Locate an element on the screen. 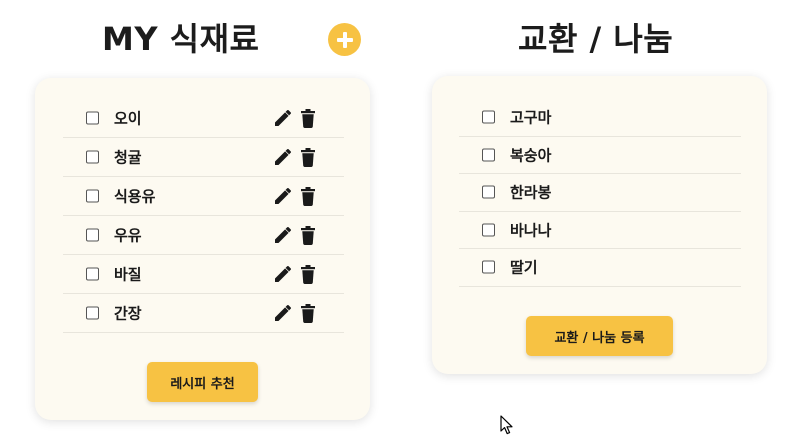 This screenshot has height=444, width=797. exchange-row: 한라봉 is located at coordinates (600, 193).